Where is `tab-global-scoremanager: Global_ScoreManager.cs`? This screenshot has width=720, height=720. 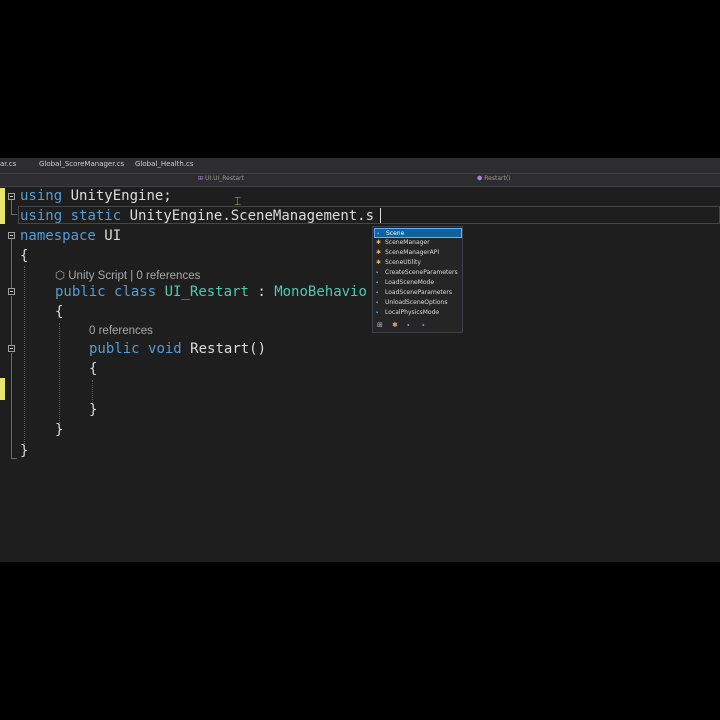 tab-global-scoremanager: Global_ScoreManager.cs is located at coordinates (81, 164).